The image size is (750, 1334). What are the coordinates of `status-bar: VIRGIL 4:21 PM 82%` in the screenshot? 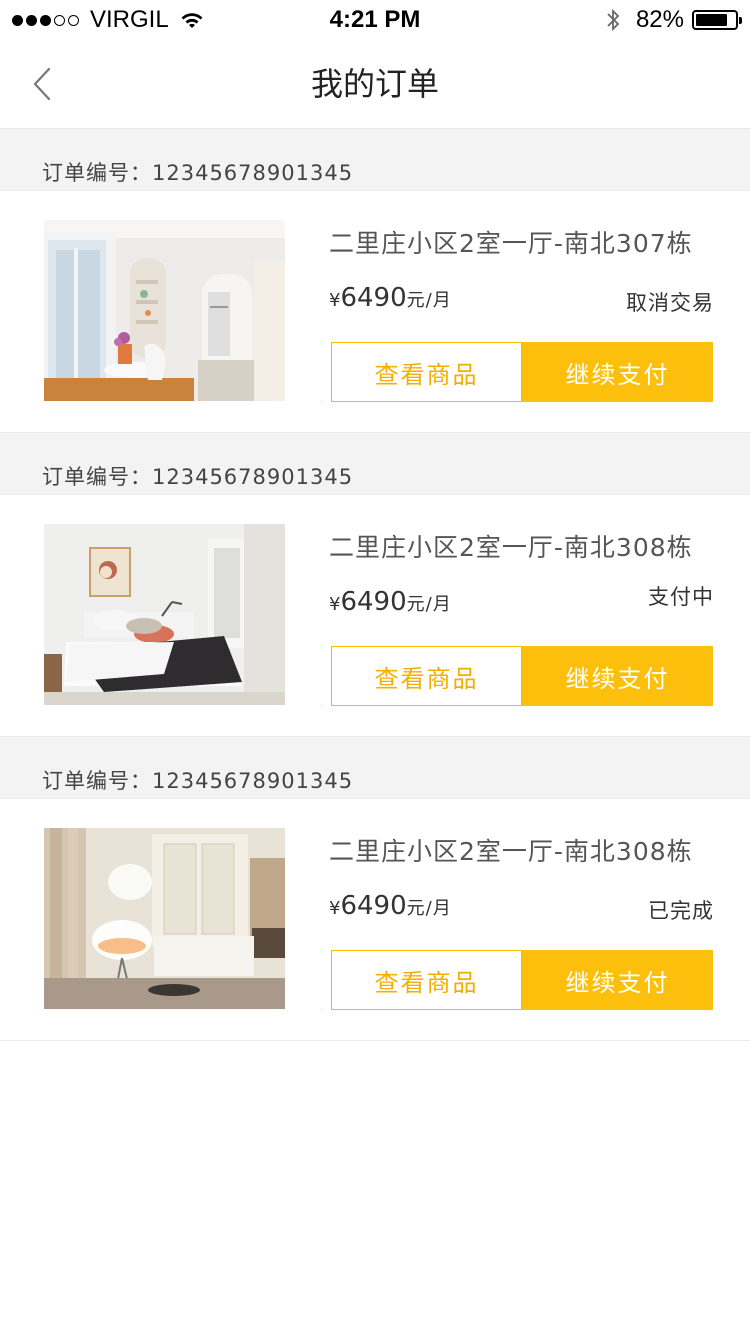 It's located at (375, 20).